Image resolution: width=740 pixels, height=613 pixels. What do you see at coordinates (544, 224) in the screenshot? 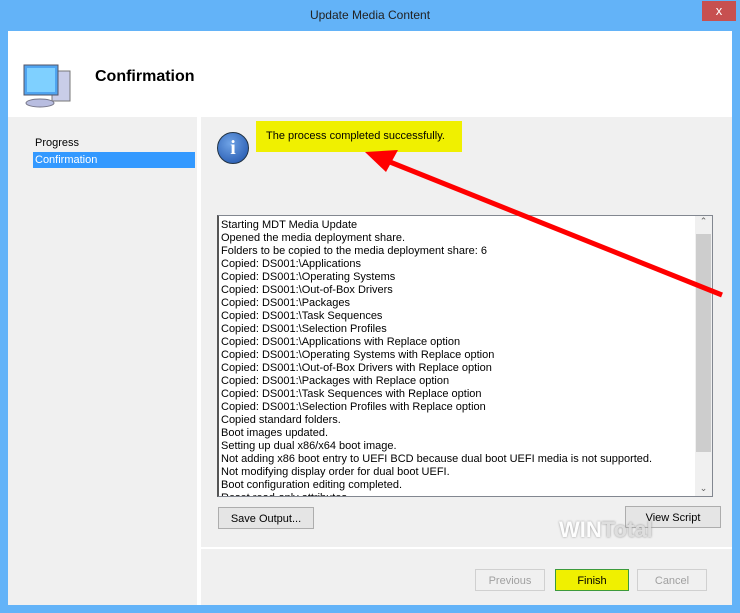
I see `red-arrow-annotation` at bounding box center [544, 224].